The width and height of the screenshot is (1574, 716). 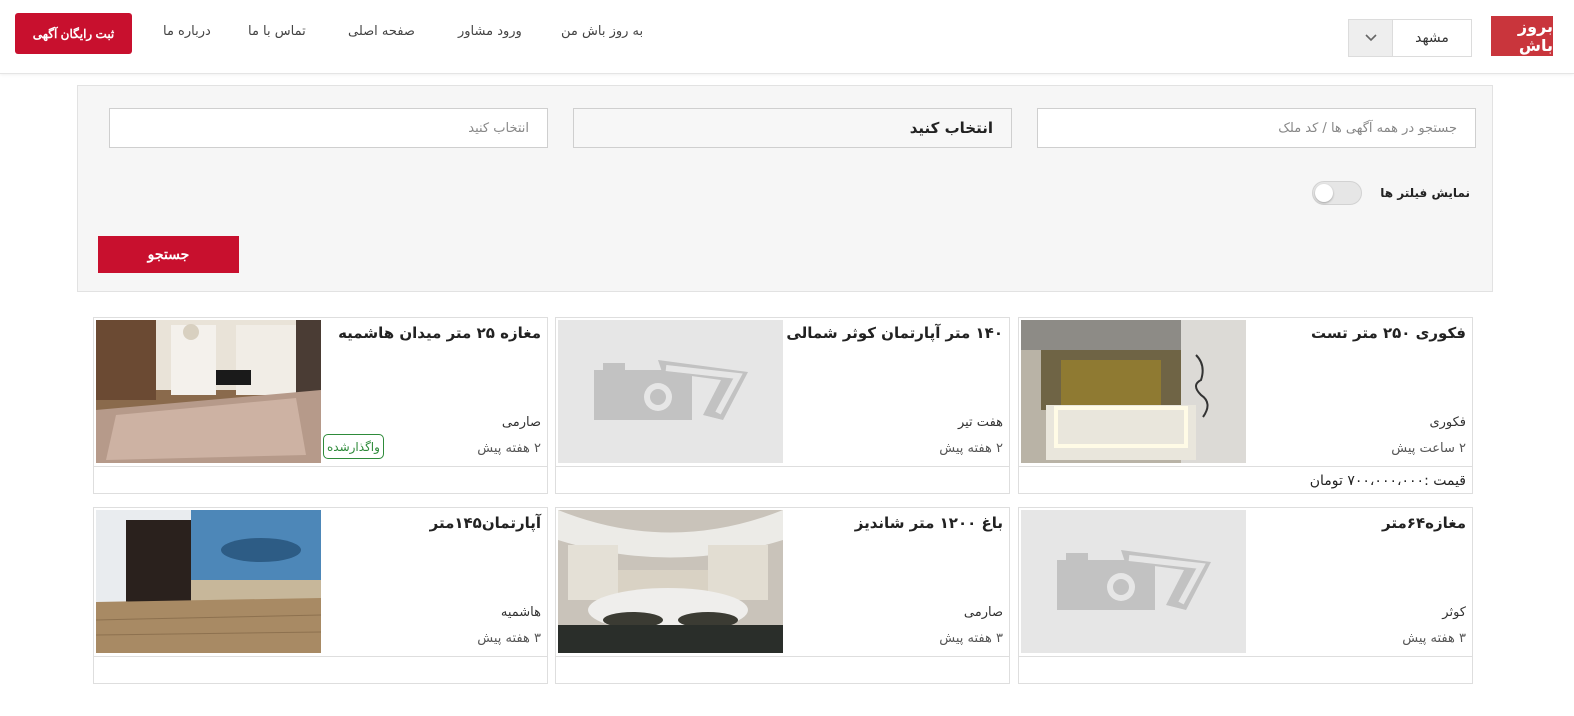 I want to click on toggle-knob, so click(x=1324, y=193).